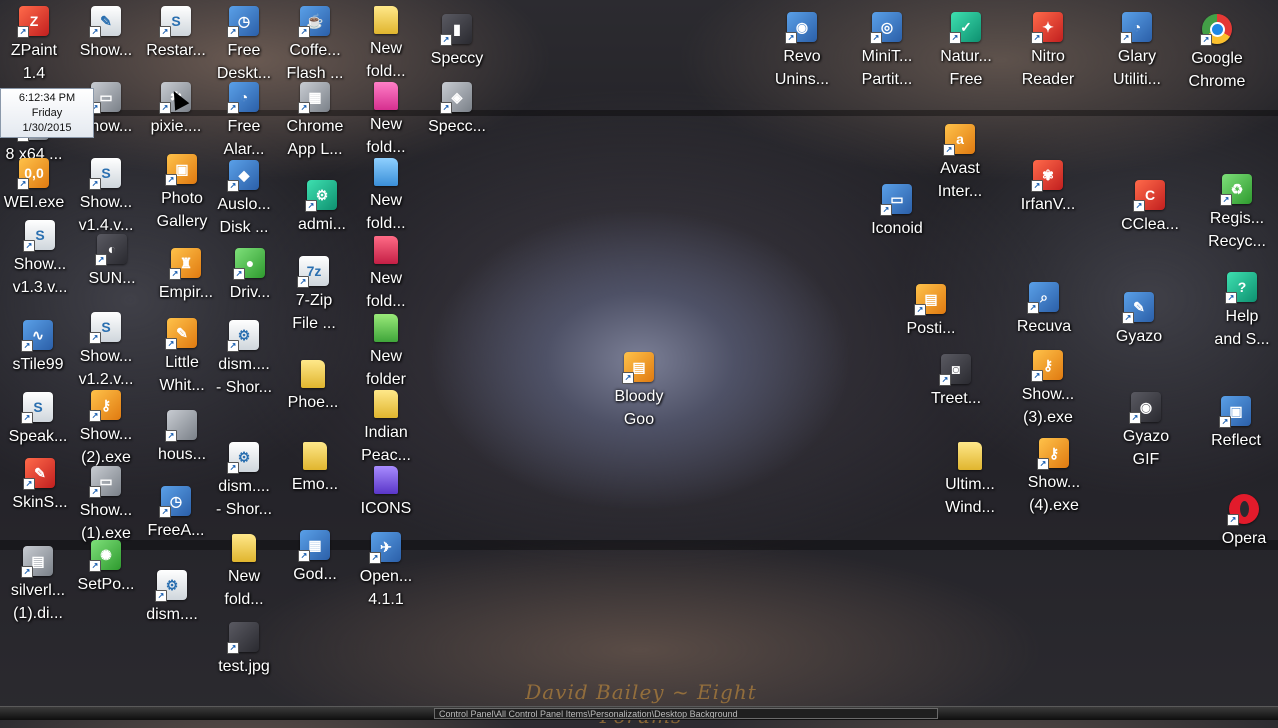 The image size is (1278, 728). What do you see at coordinates (243, 458) in the screenshot?
I see `dism-shortcut-2-icon: ⚙ ↗` at bounding box center [243, 458].